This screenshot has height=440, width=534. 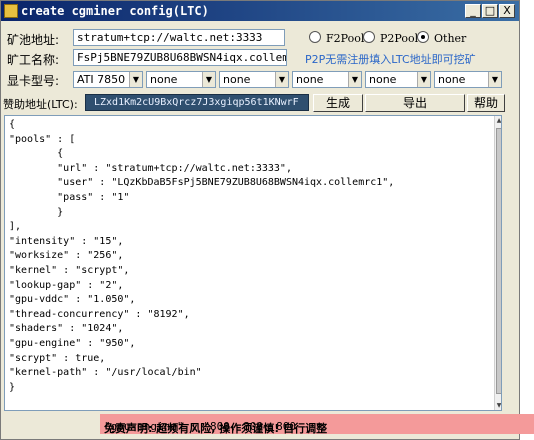 I want to click on vertical-scrollbar: ▲ ▼, so click(x=497, y=263).